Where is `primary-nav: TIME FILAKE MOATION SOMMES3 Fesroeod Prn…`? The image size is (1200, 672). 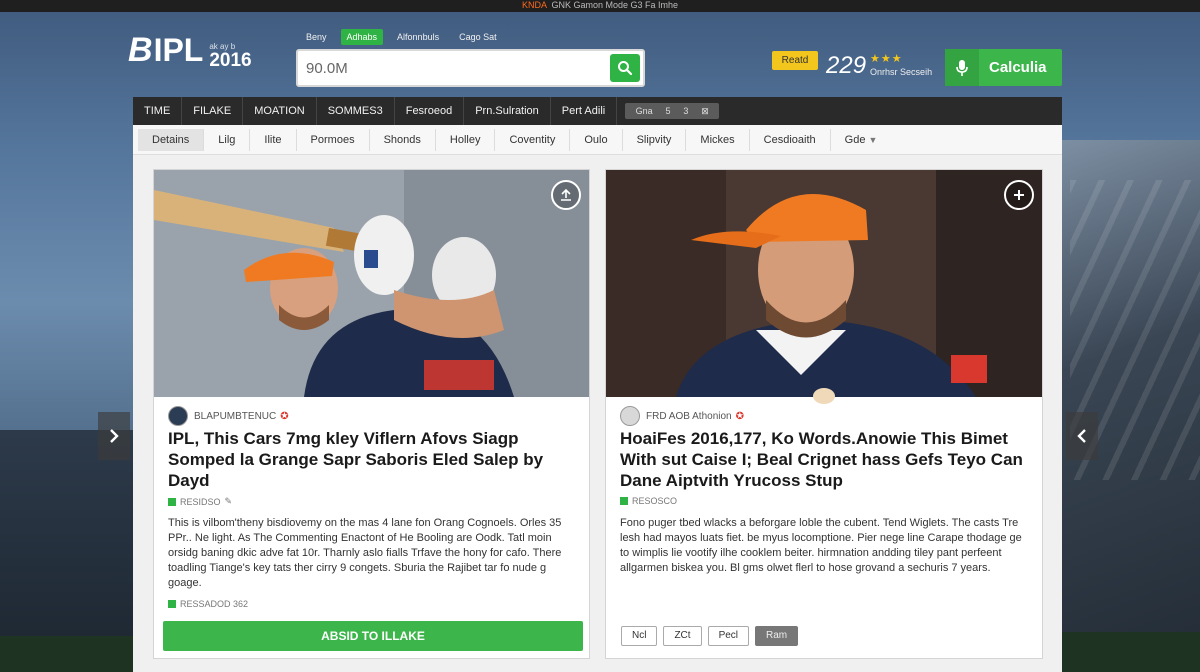
primary-nav: TIME FILAKE MOATION SOMMES3 Fesroeod Prn… is located at coordinates (597, 111).